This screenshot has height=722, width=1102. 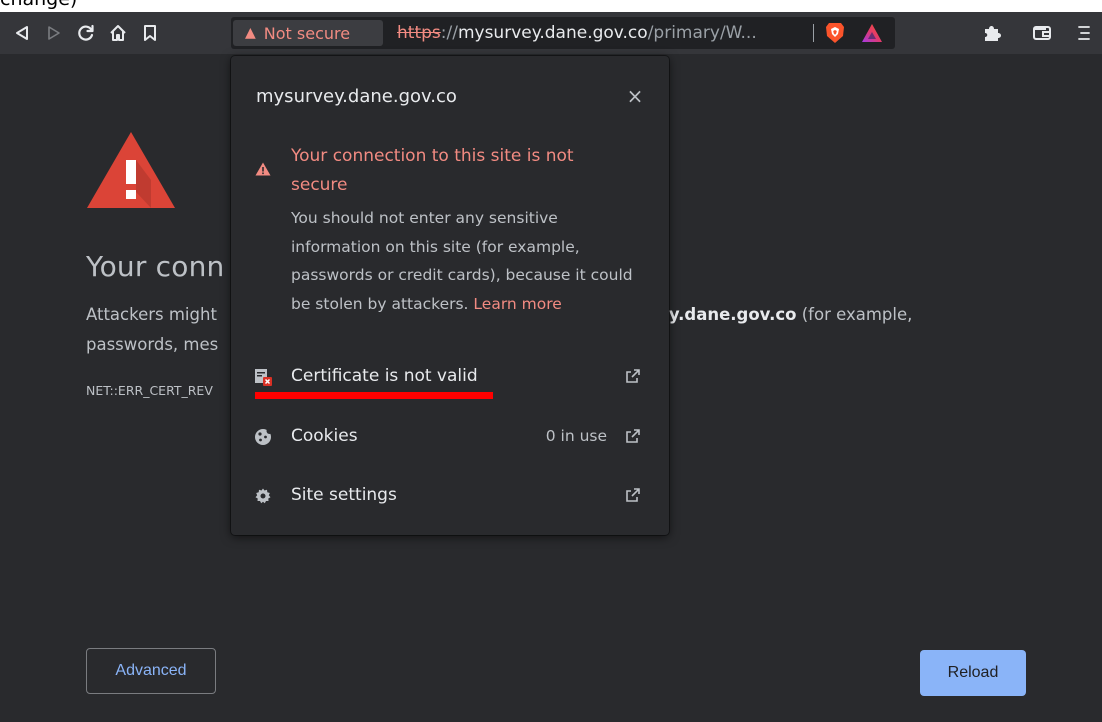 I want to click on cookies-label: Cookies, so click(x=324, y=436).